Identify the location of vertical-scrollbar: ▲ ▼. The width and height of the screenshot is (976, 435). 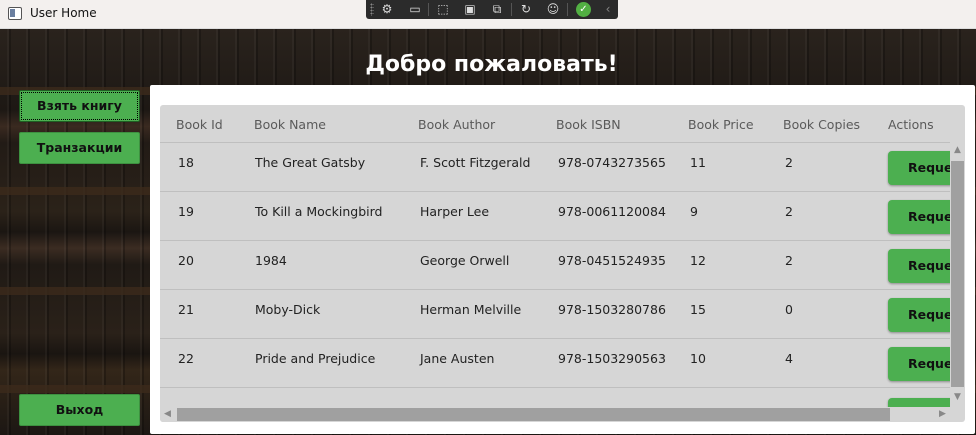
(957, 275).